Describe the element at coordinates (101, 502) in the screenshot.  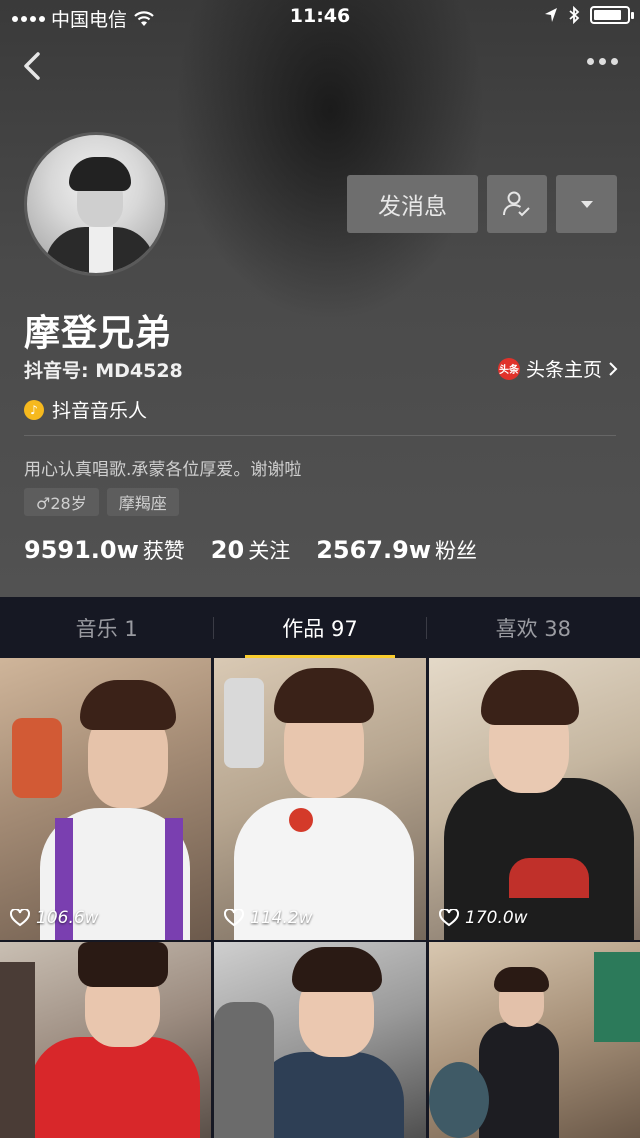
I see `profile-tags: ♂28岁 摩羯座` at that location.